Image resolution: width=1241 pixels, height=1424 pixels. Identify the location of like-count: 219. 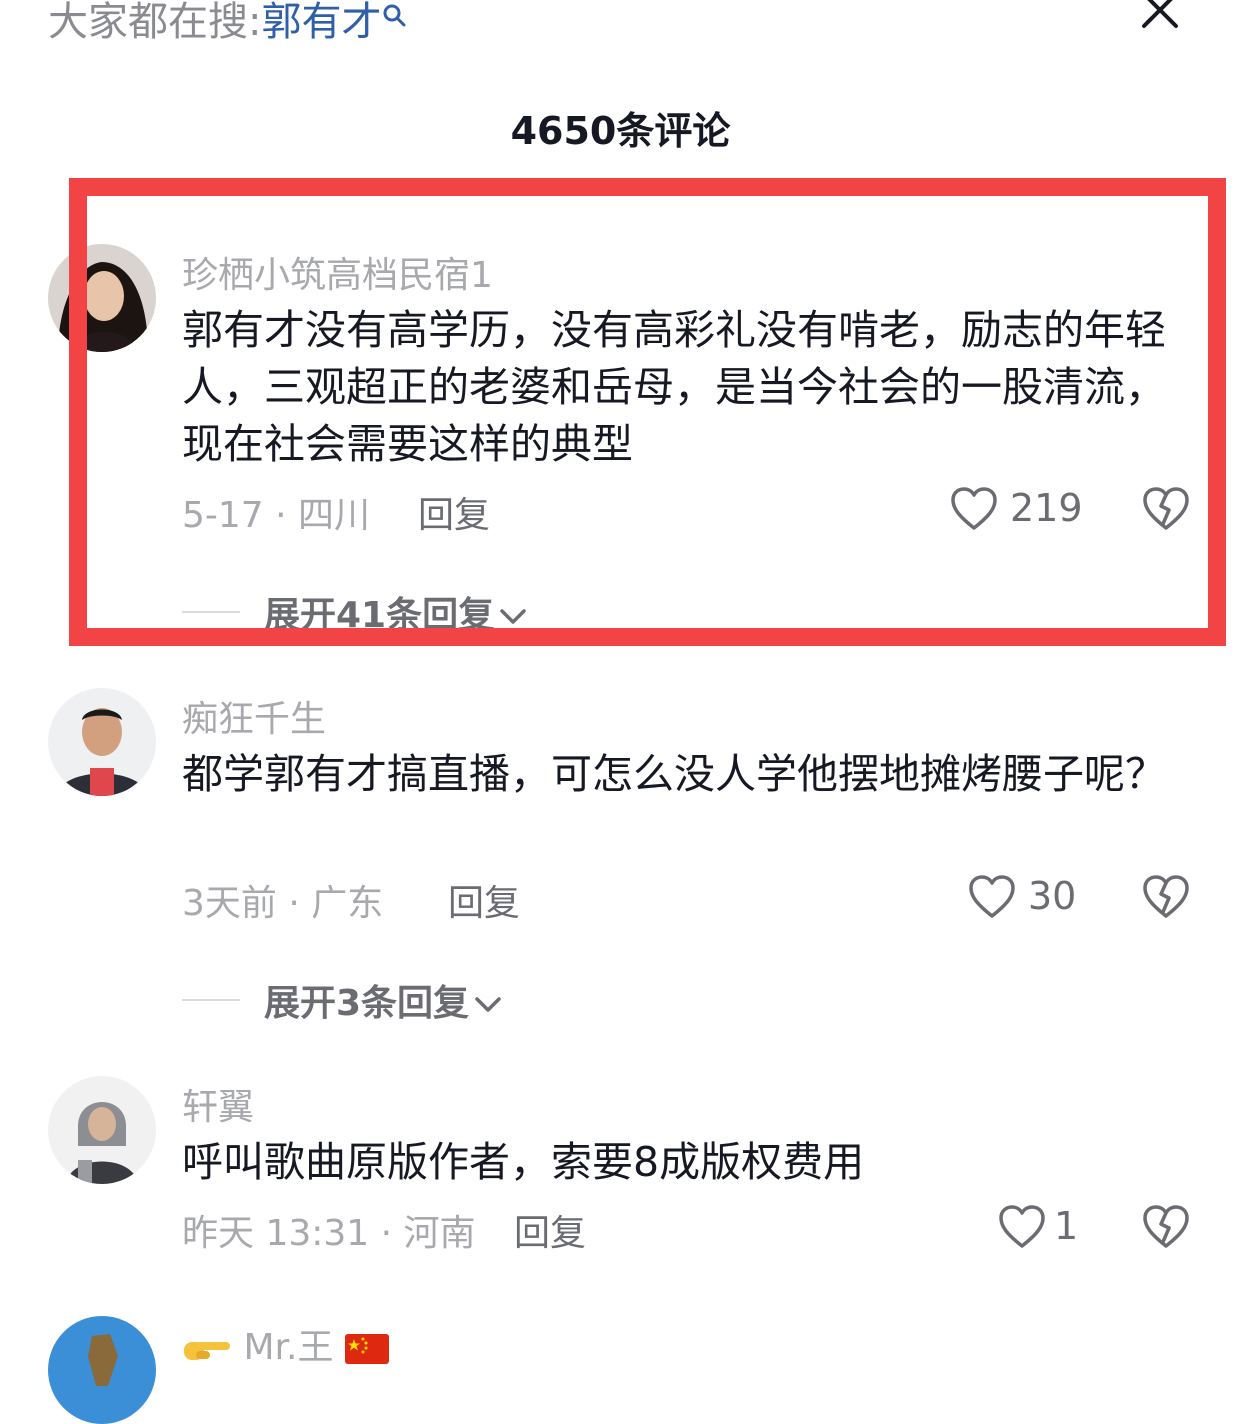
(1046, 508).